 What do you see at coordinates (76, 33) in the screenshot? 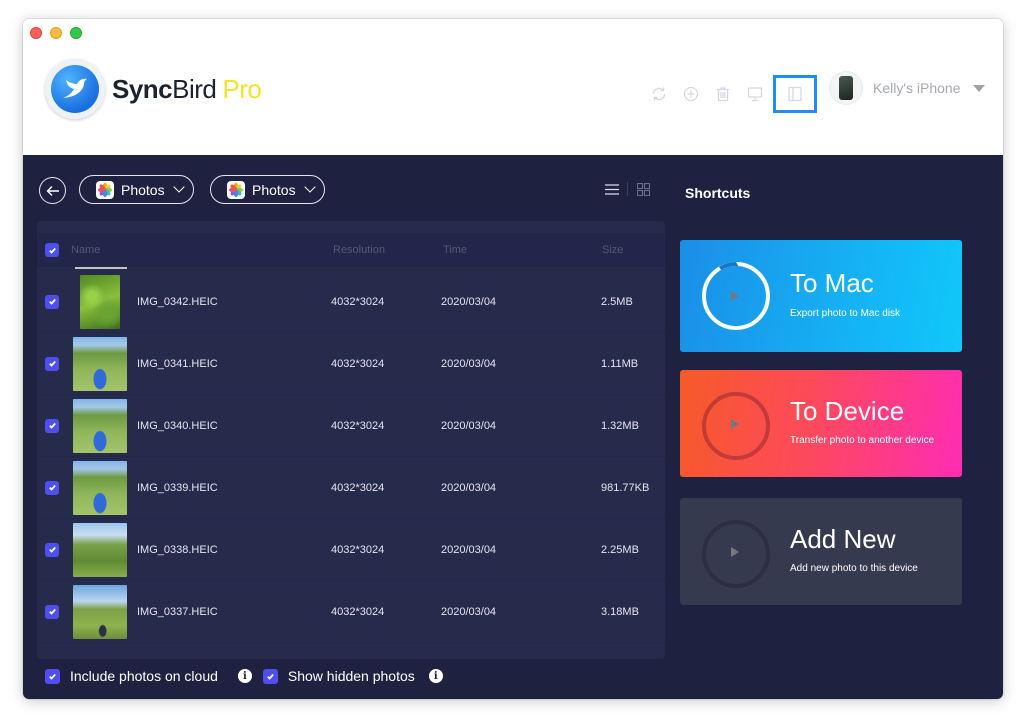
I see `zoom-window-button` at bounding box center [76, 33].